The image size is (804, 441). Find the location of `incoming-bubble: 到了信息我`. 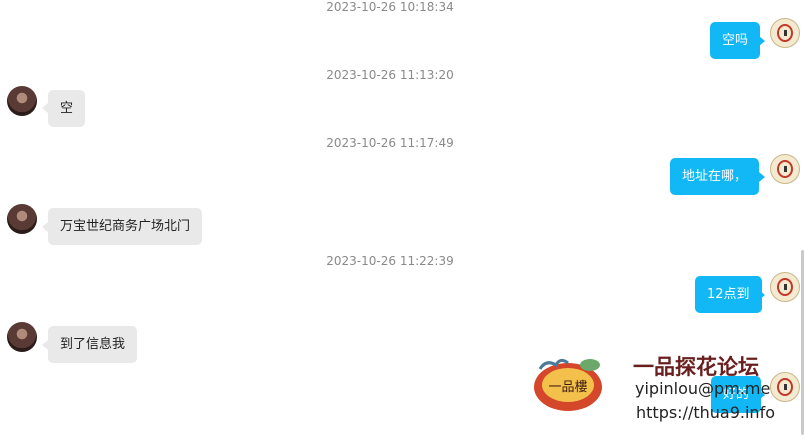

incoming-bubble: 到了信息我 is located at coordinates (93, 344).